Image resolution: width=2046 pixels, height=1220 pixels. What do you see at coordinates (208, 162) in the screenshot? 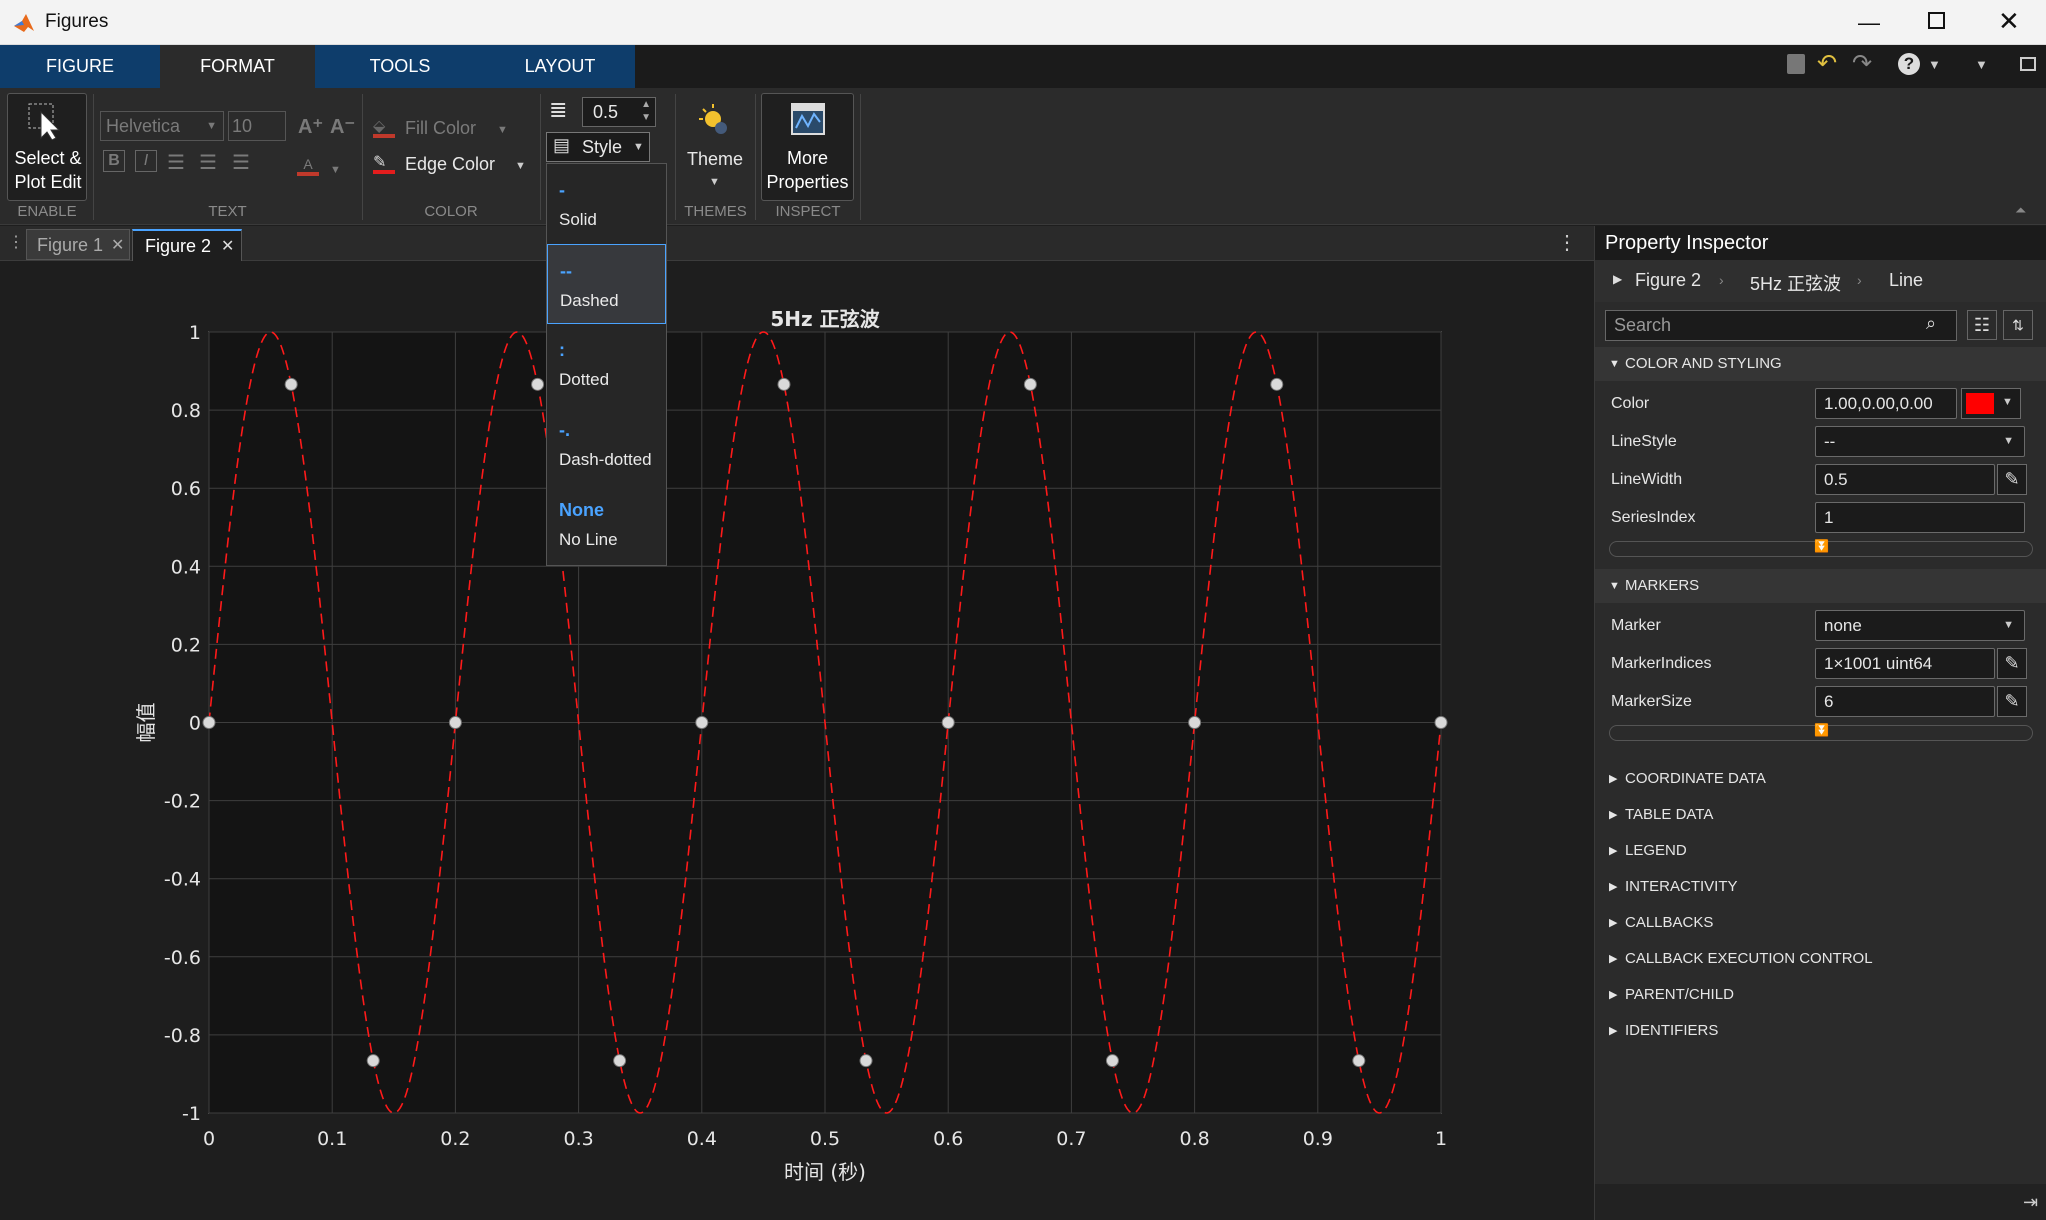
I see `align-center-icon: ☰` at bounding box center [208, 162].